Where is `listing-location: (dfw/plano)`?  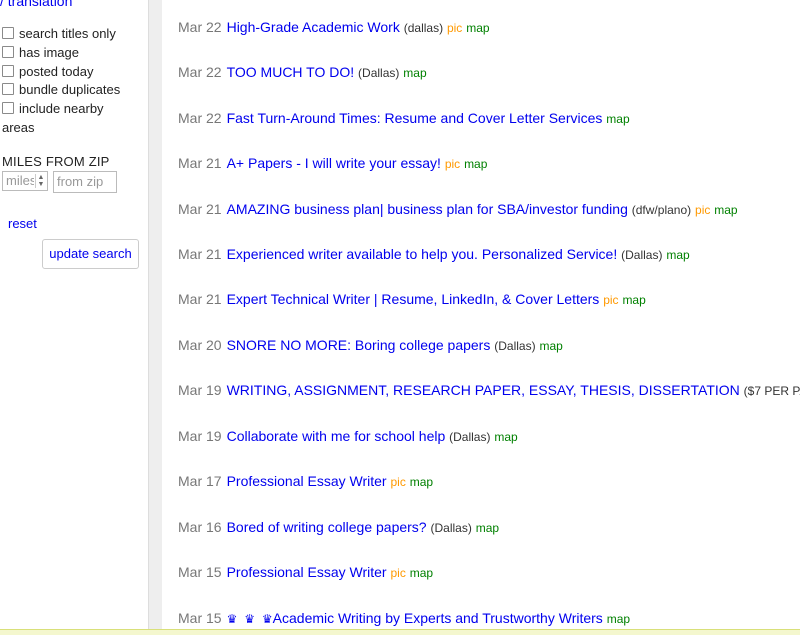 listing-location: (dfw/plano) is located at coordinates (661, 210).